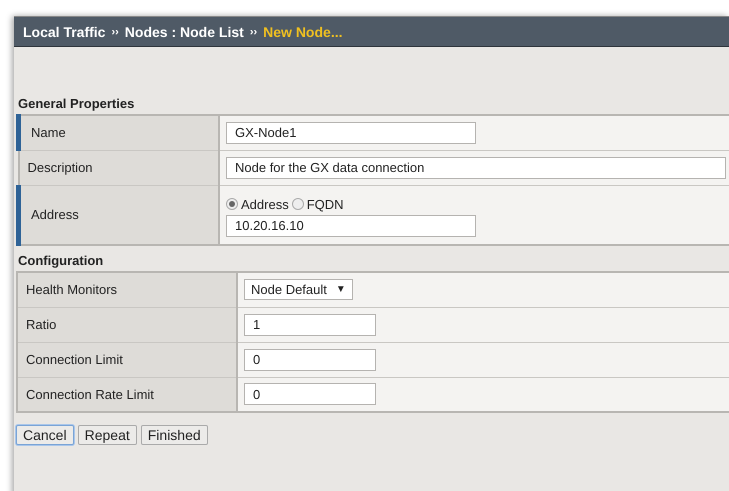 This screenshot has height=491, width=729. I want to click on dropdown: Node Default ▼, so click(298, 289).